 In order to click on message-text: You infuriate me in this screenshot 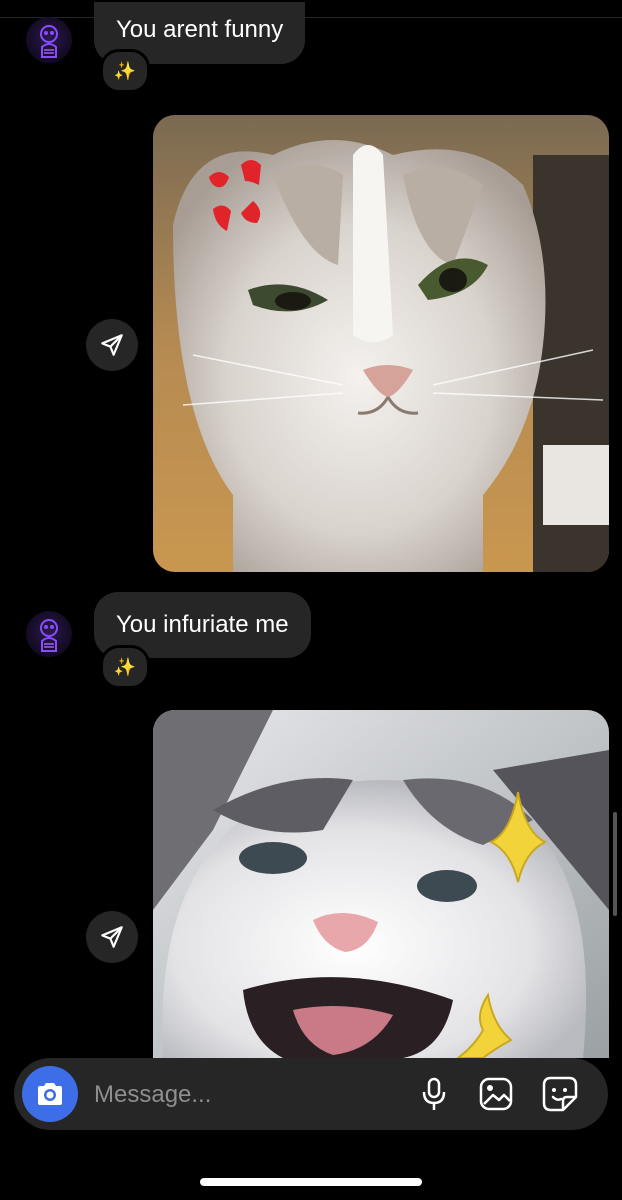, I will do `click(202, 624)`.